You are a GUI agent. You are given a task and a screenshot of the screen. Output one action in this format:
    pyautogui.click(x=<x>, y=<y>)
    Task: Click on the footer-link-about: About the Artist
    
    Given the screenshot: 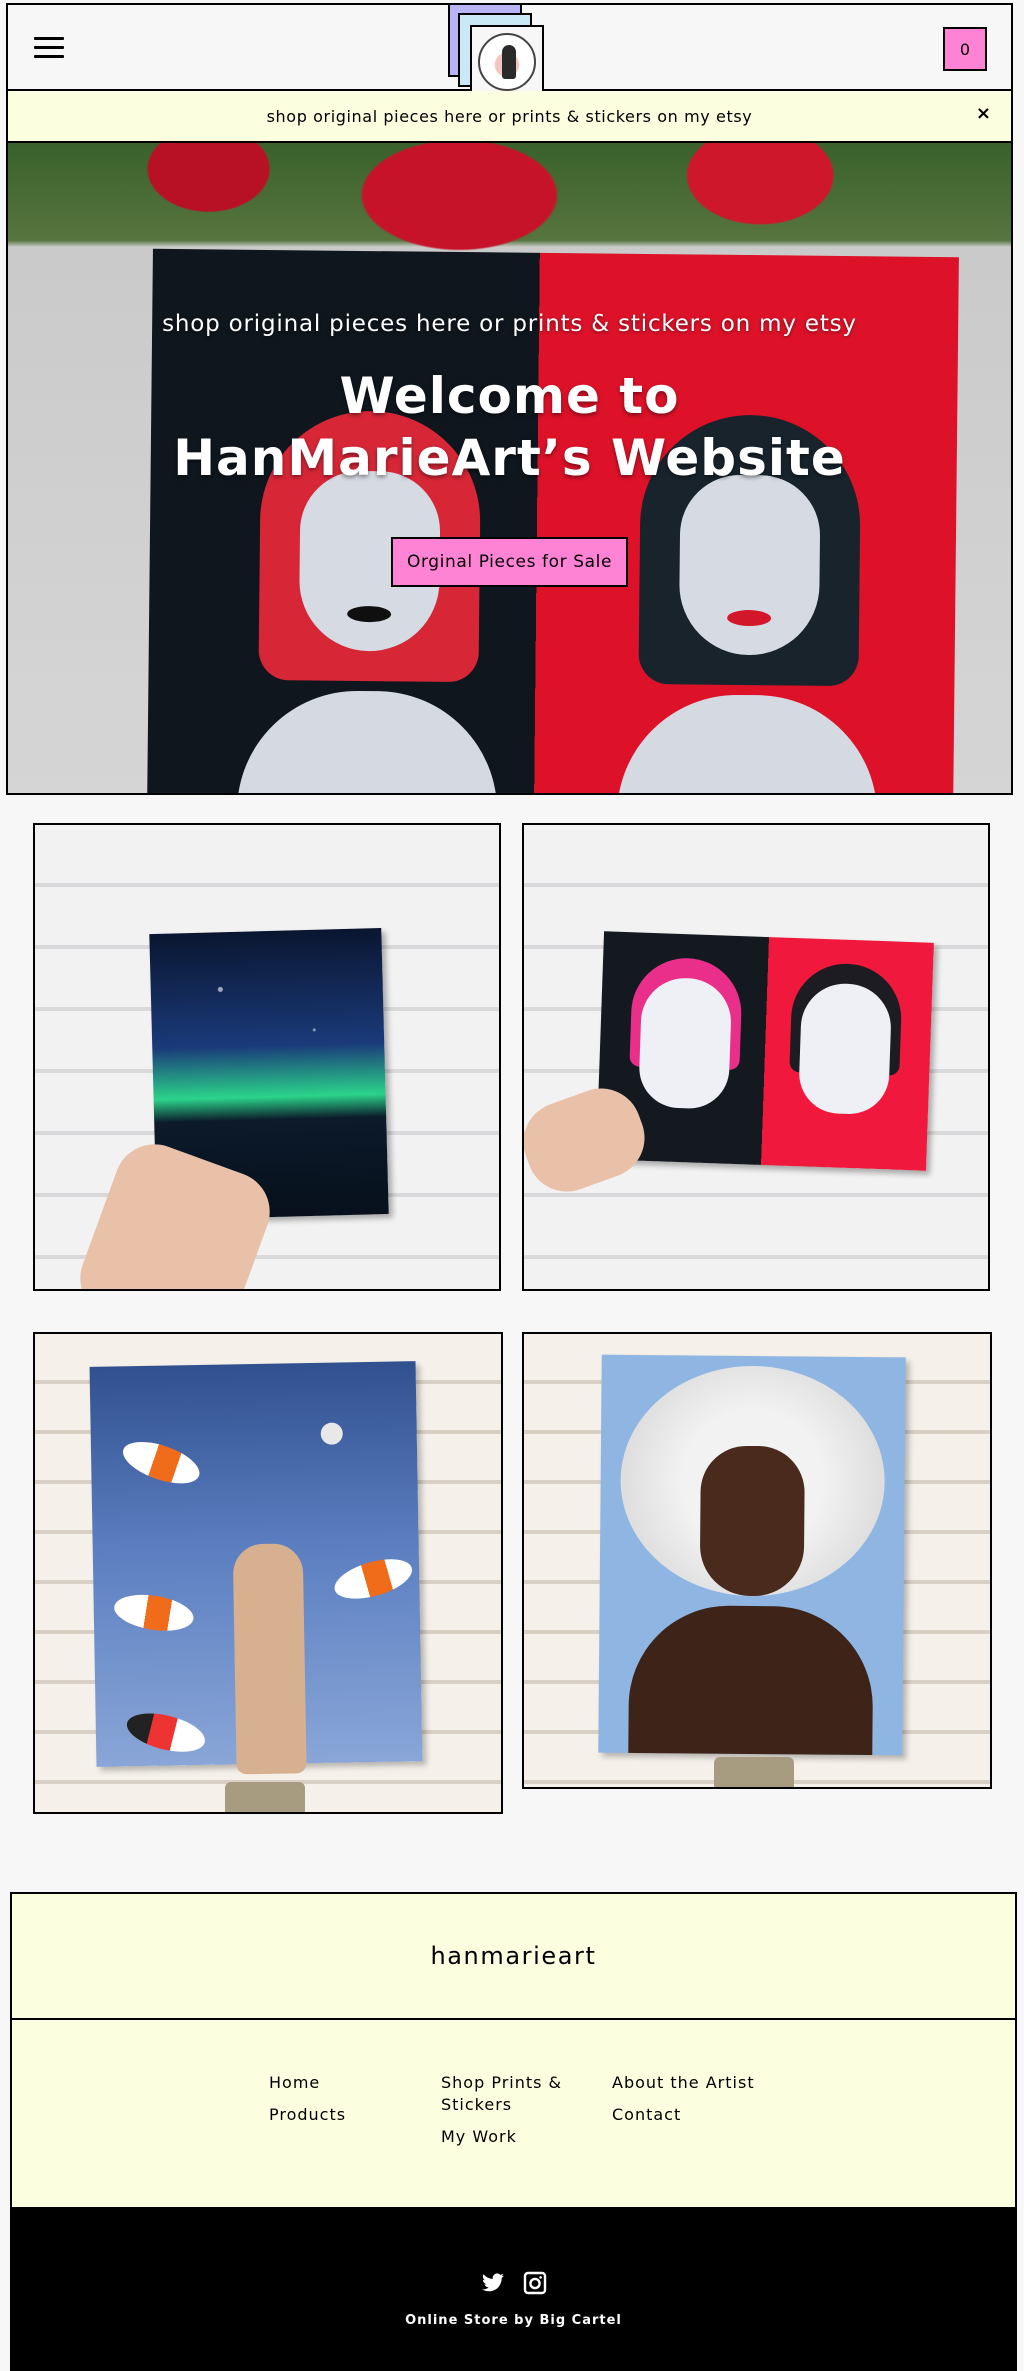 What is the action you would take?
    pyautogui.click(x=687, y=2083)
    